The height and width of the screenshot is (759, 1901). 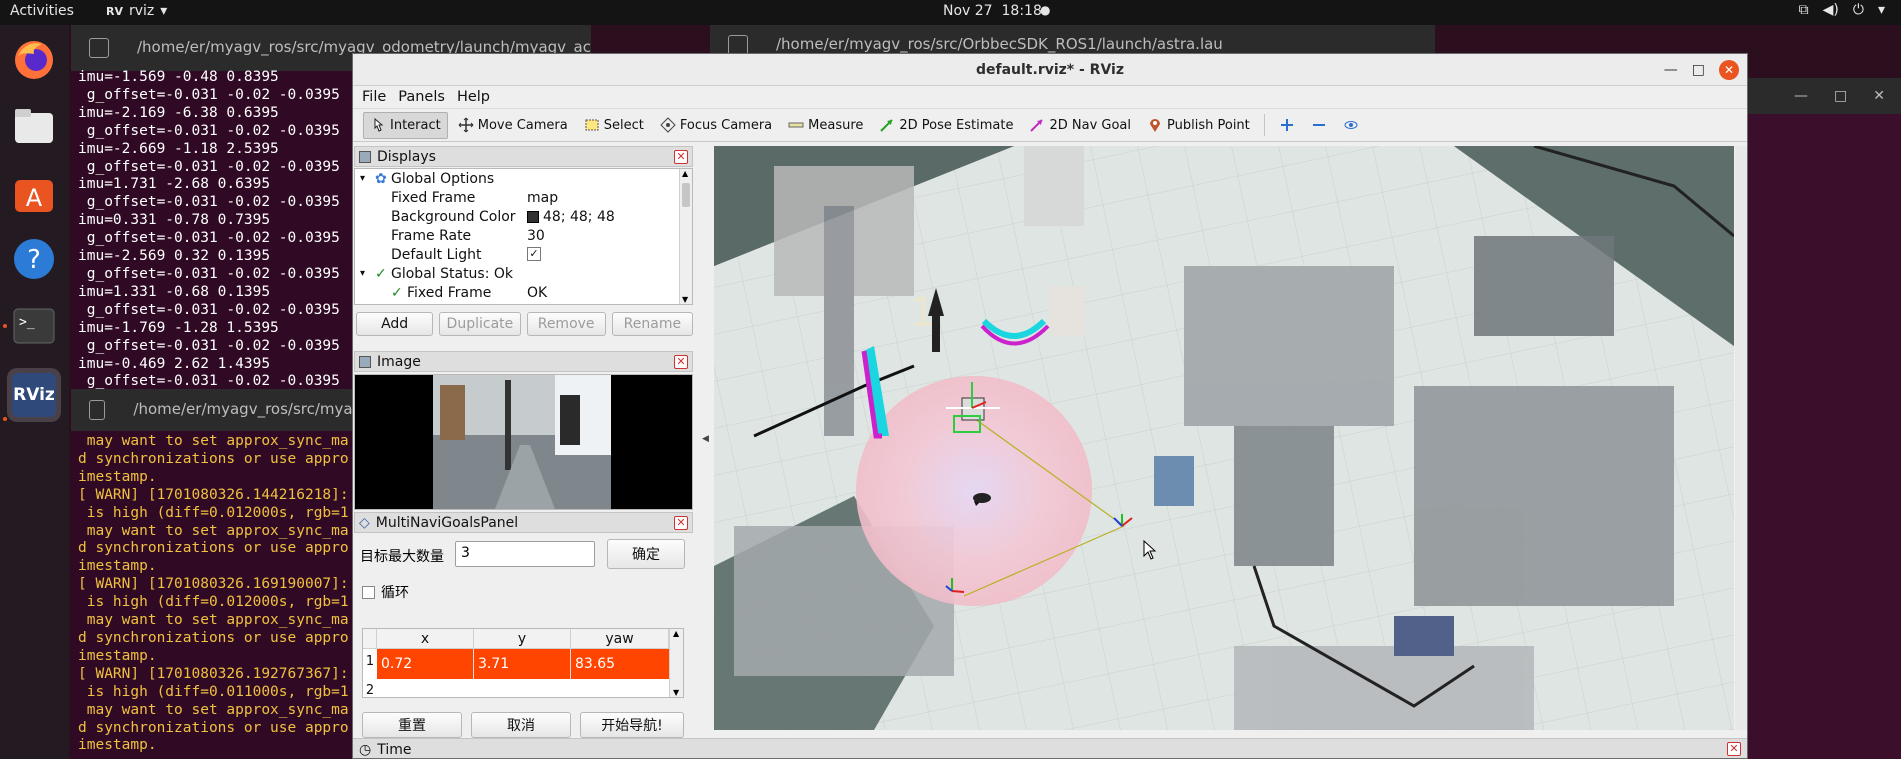 I want to click on rviz-icon: RViz, so click(x=34, y=395).